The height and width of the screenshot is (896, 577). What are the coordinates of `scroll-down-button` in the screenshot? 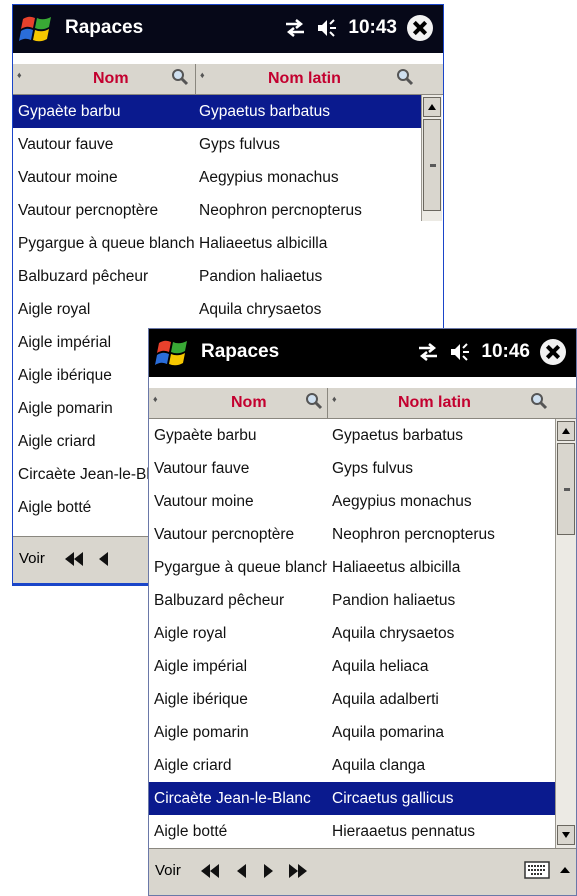 It's located at (566, 835).